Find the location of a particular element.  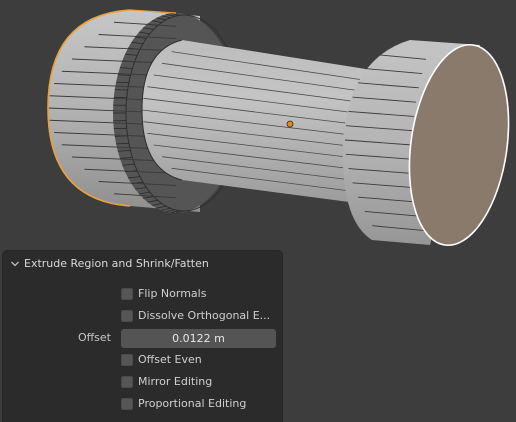

proportional-editing-label: Proportional Editing is located at coordinates (192, 403).